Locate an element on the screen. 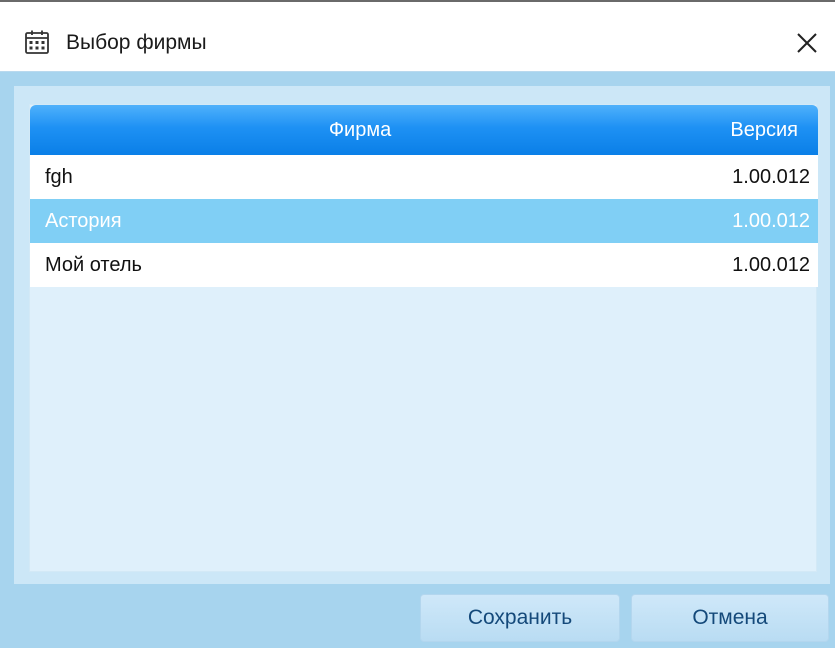  cell-firm: fgh is located at coordinates (59, 177).